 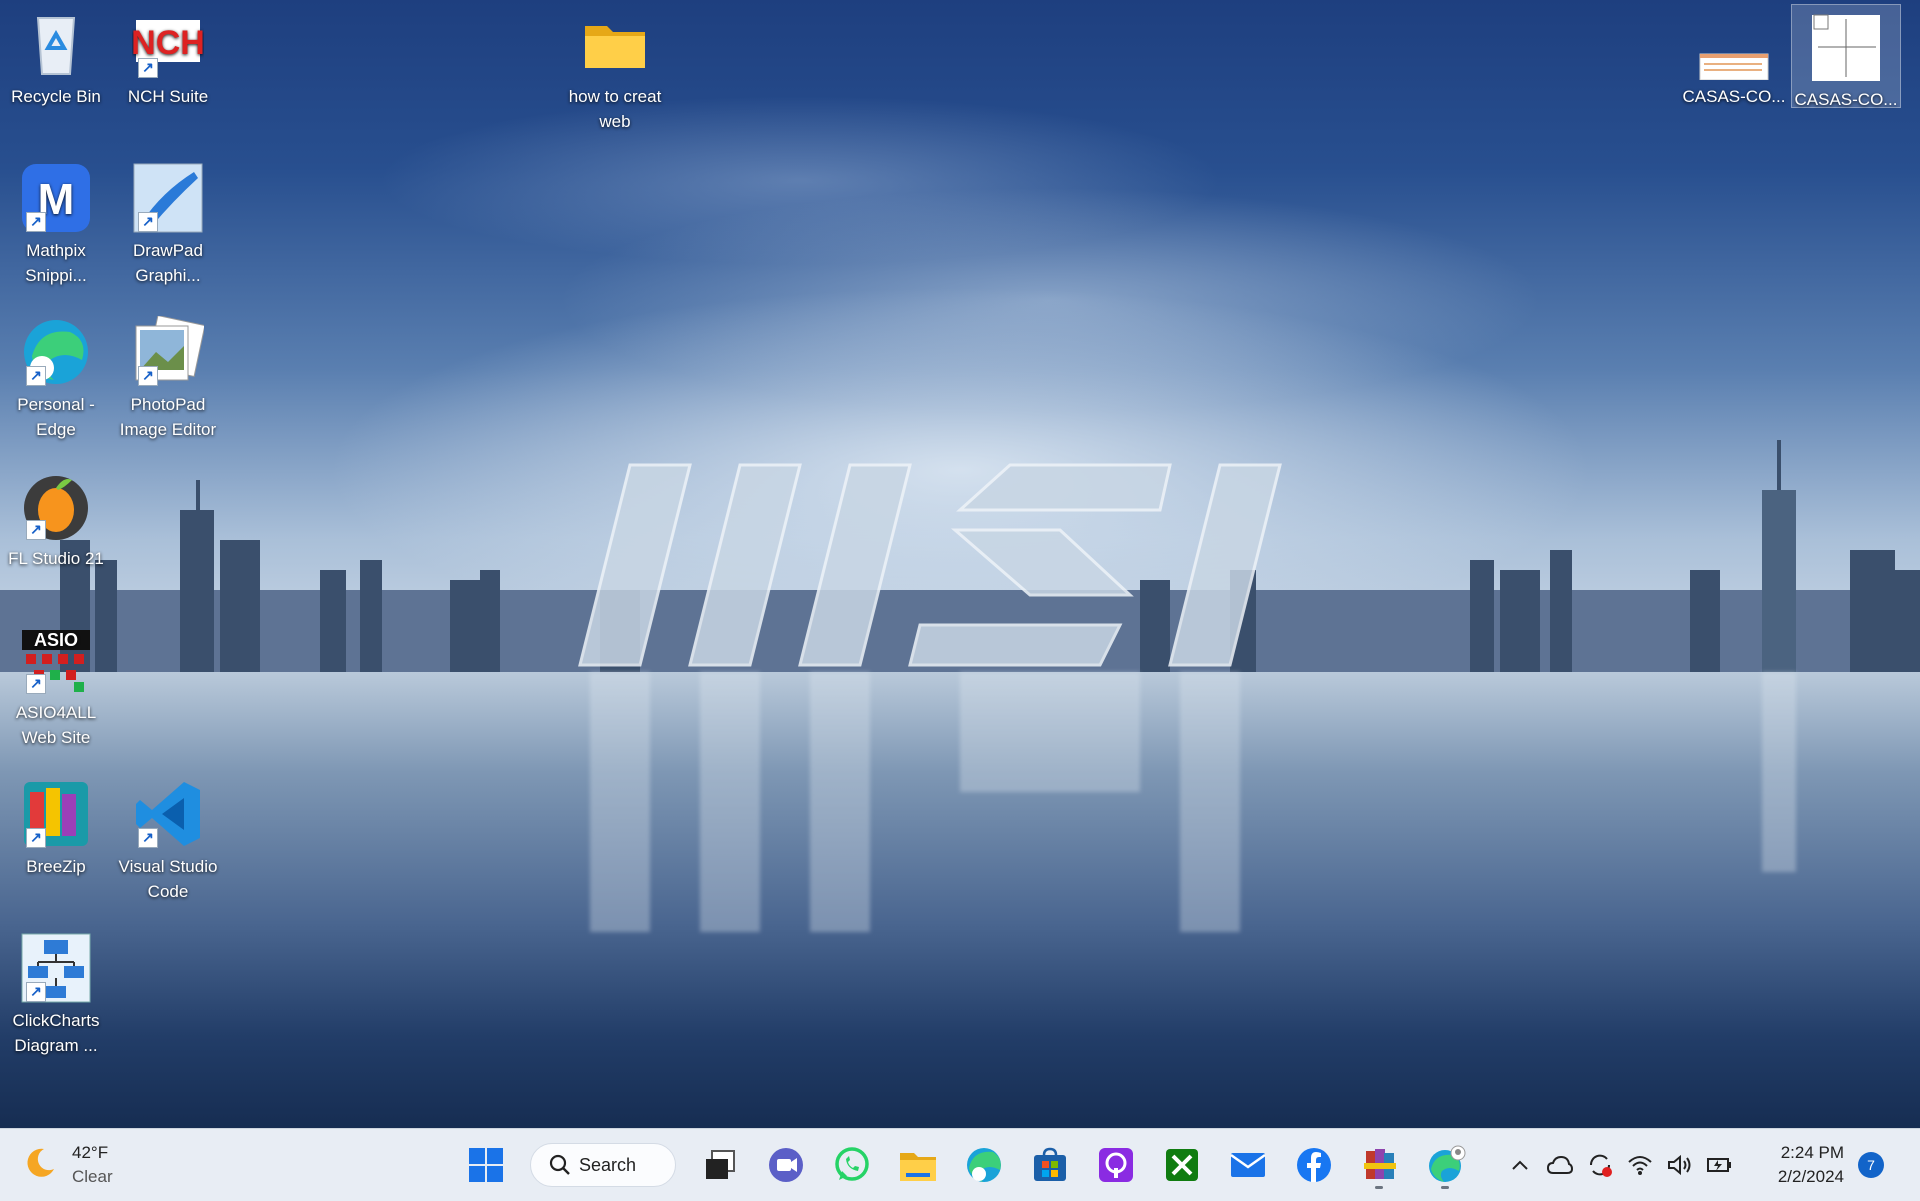 I want to click on desktop-icon-label: Personal - Edge, so click(x=56, y=417).